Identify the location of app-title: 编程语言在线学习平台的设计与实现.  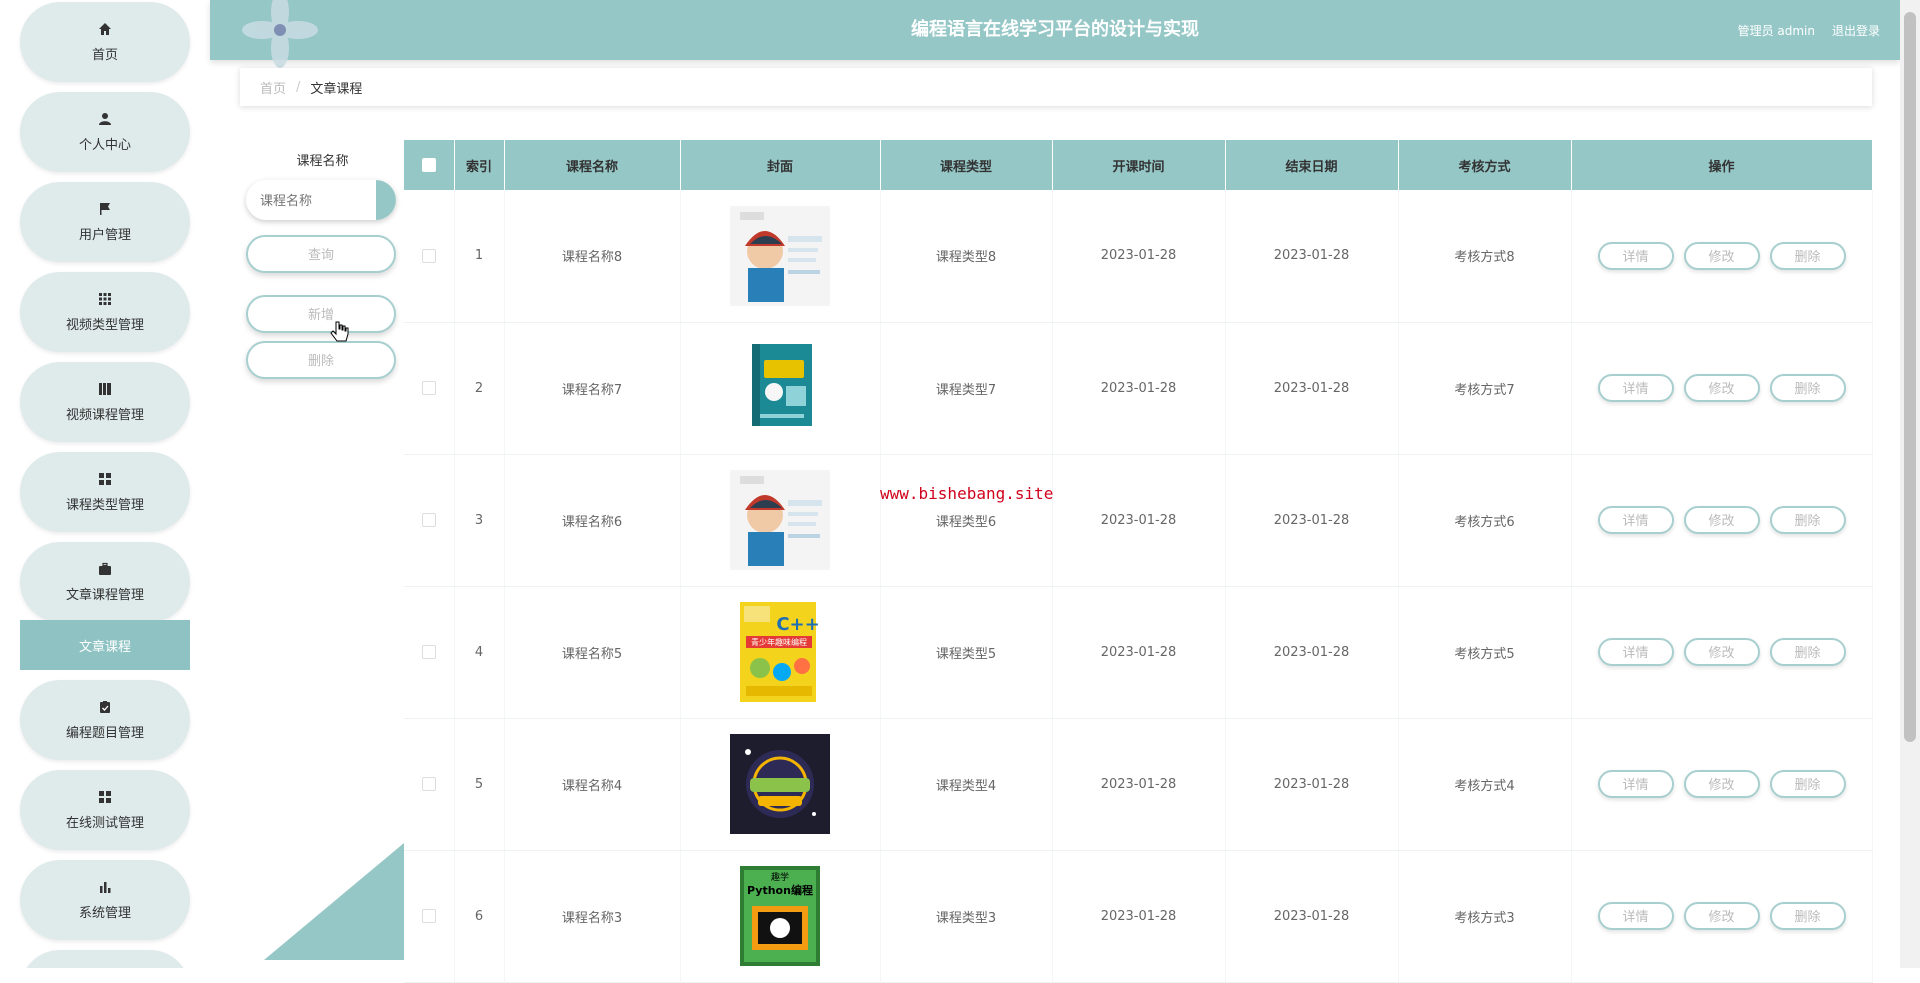
(1055, 29).